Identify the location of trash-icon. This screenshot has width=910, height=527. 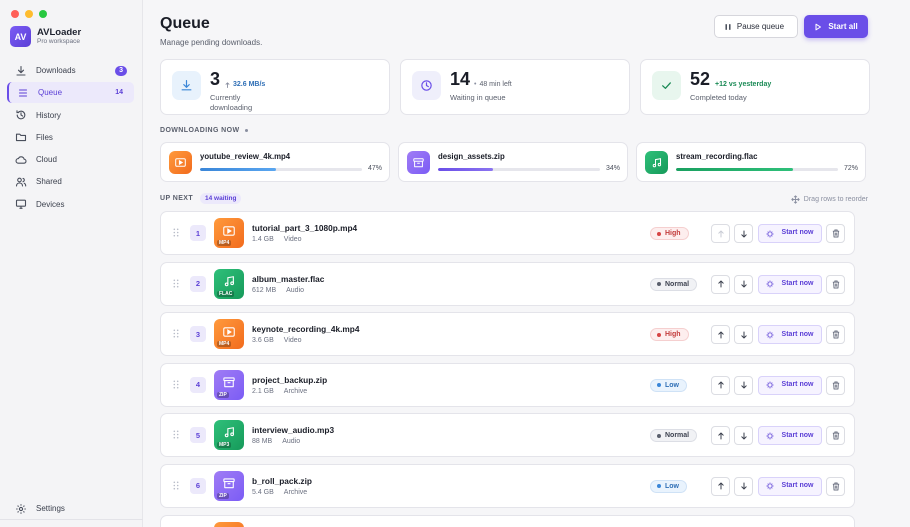
(836, 385).